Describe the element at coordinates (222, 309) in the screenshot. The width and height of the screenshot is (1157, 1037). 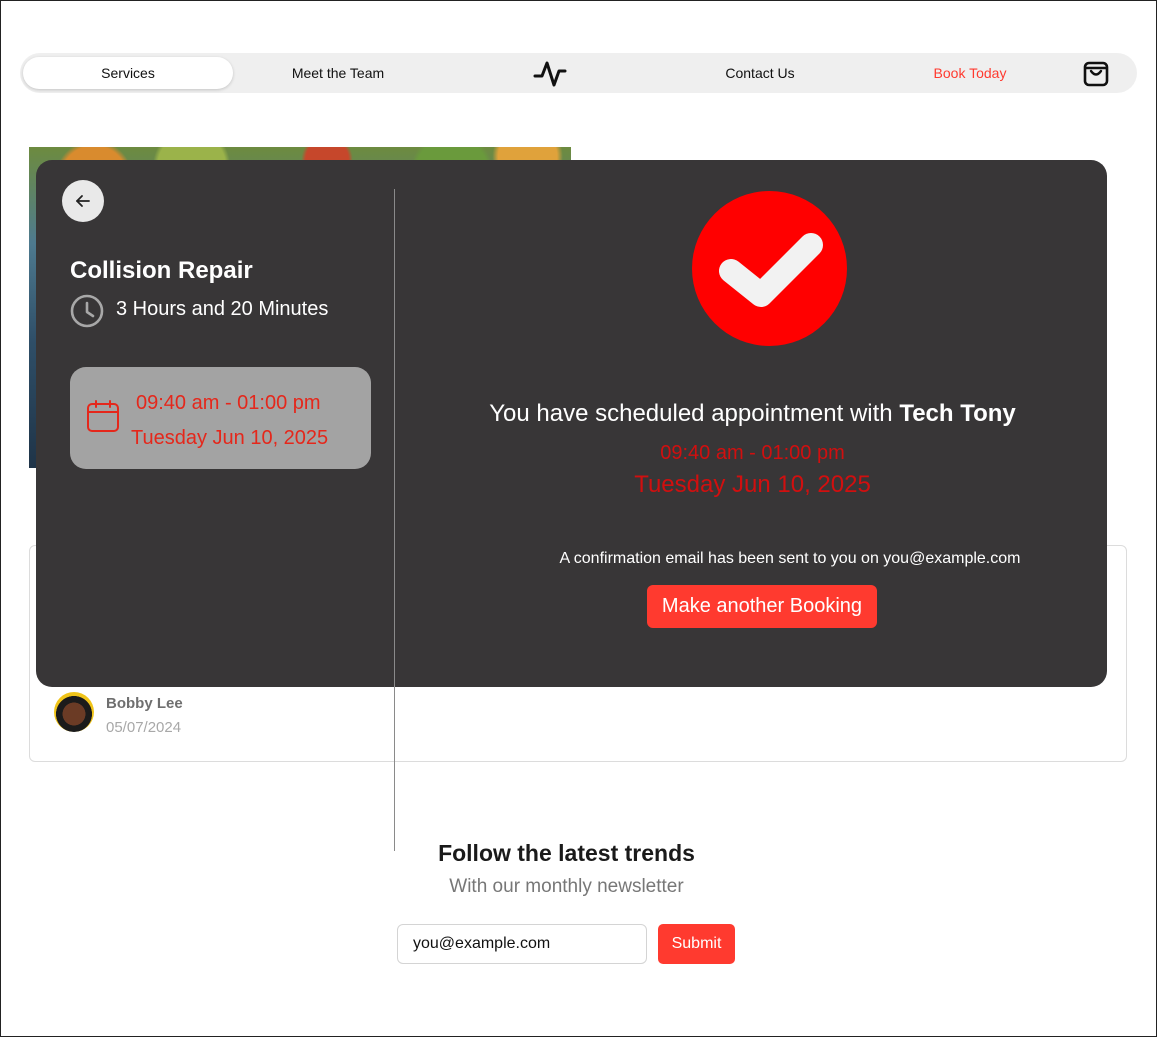
I see `service-duration: 3 Hours and 20 Minutes` at that location.